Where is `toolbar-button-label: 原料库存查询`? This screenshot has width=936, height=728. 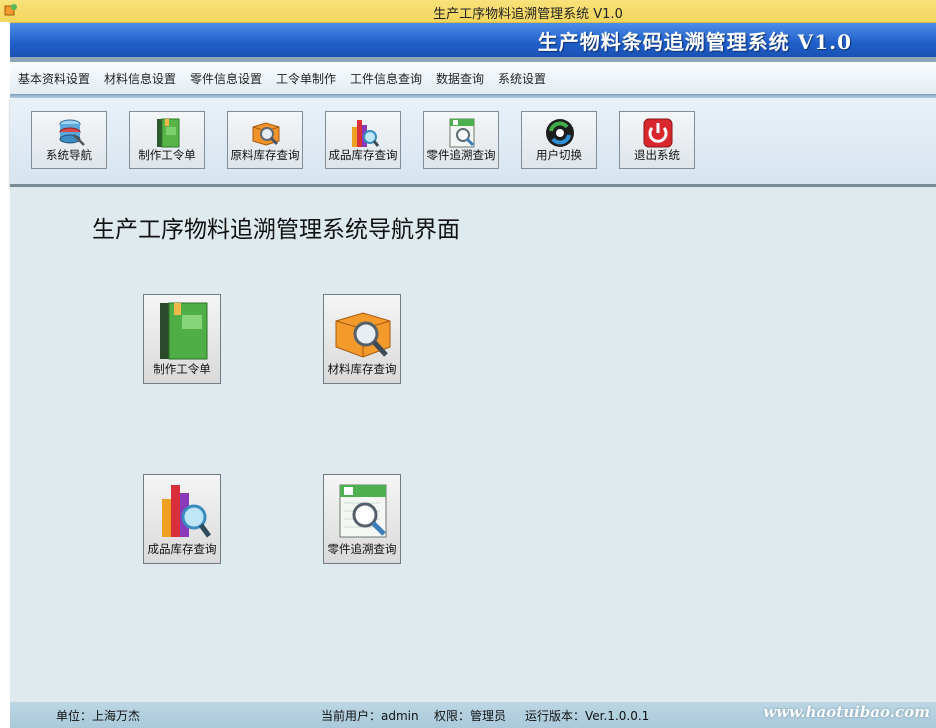
toolbar-button-label: 原料库存查询 is located at coordinates (265, 155).